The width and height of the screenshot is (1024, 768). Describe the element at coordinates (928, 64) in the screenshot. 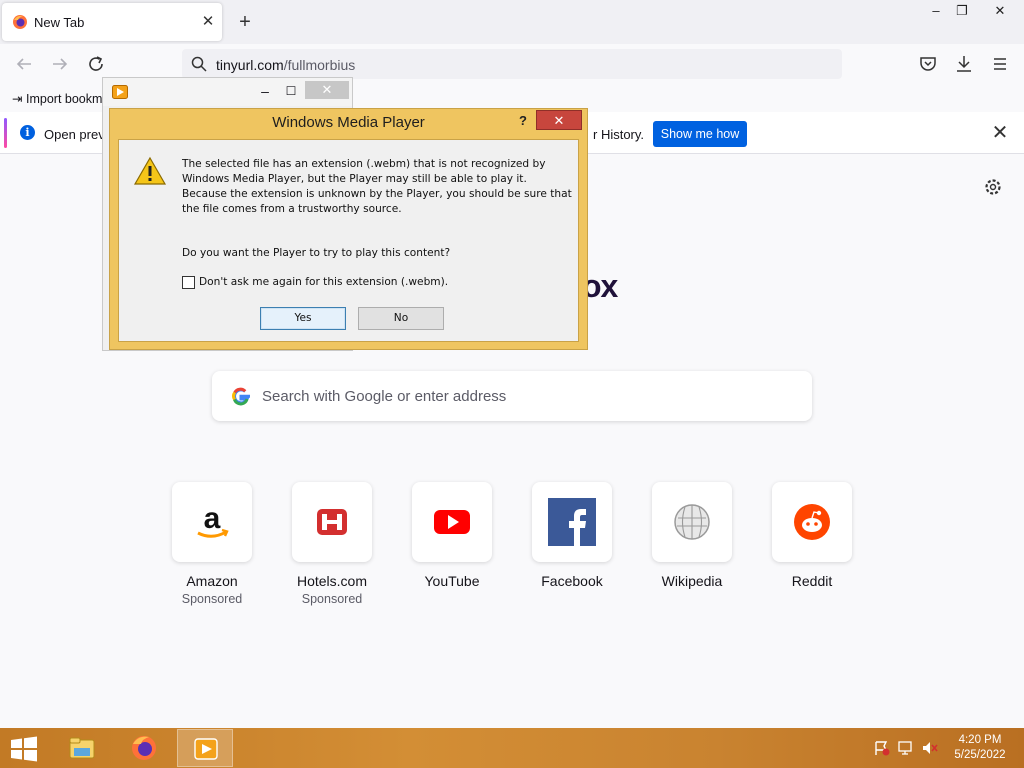

I see `pocket-icon` at that location.